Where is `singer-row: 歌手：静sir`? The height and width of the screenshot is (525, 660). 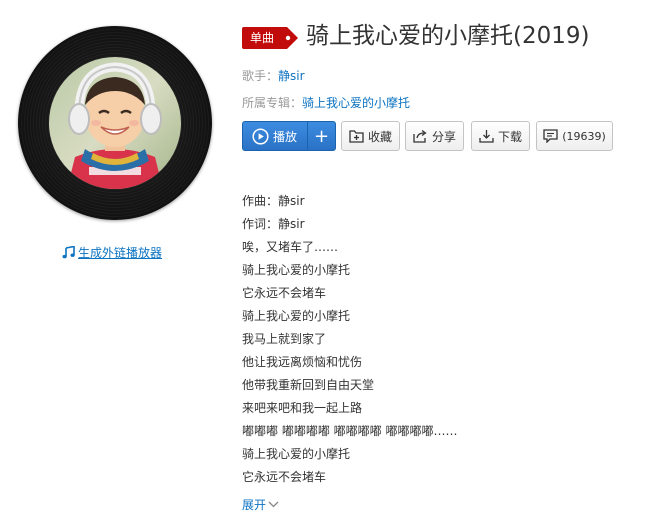 singer-row: 歌手：静sir is located at coordinates (273, 76).